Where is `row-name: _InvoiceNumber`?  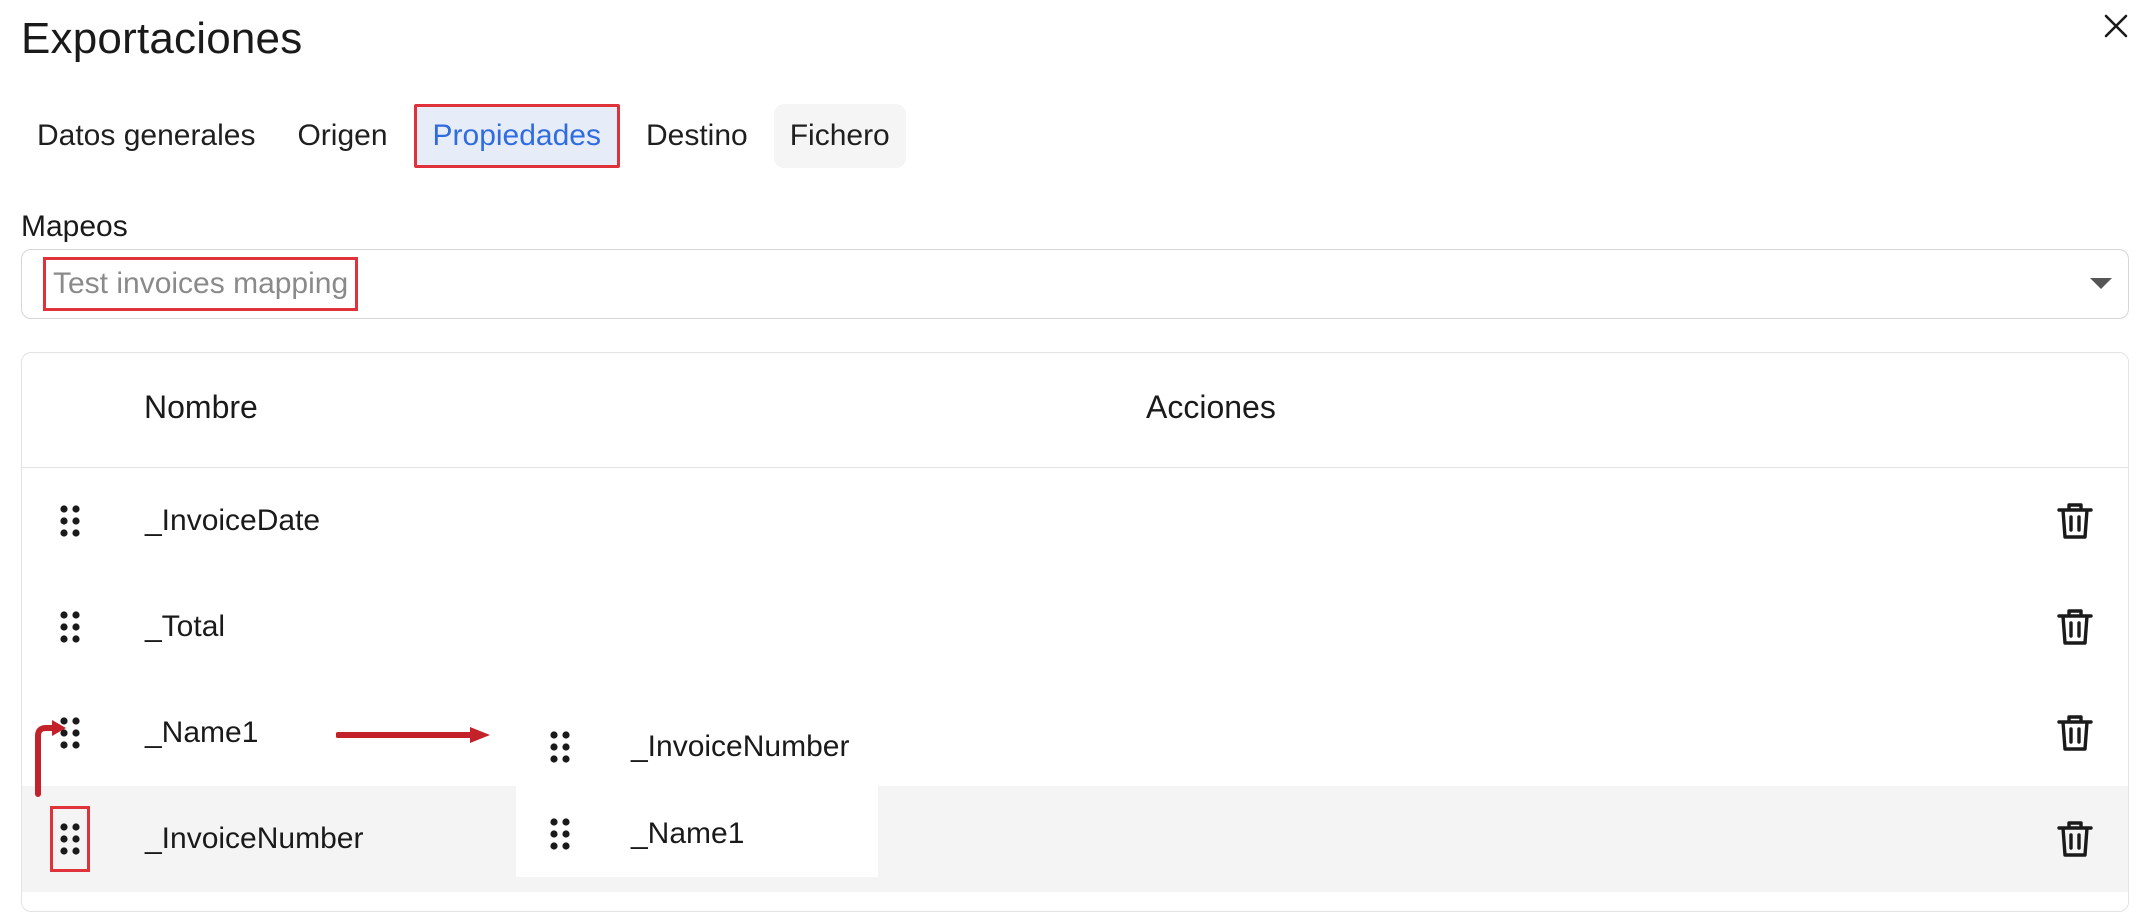
row-name: _InvoiceNumber is located at coordinates (254, 838).